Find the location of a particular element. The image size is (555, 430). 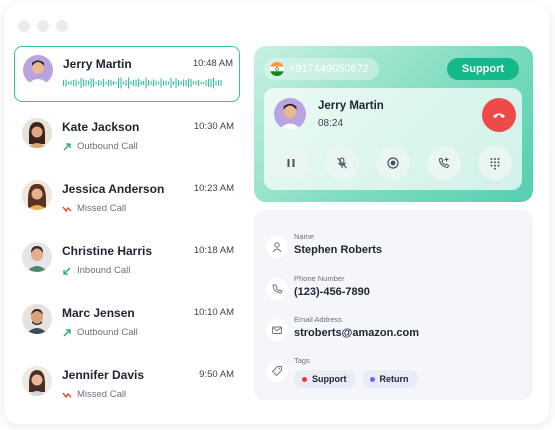

inbound-arrow-icon is located at coordinates (67, 271).